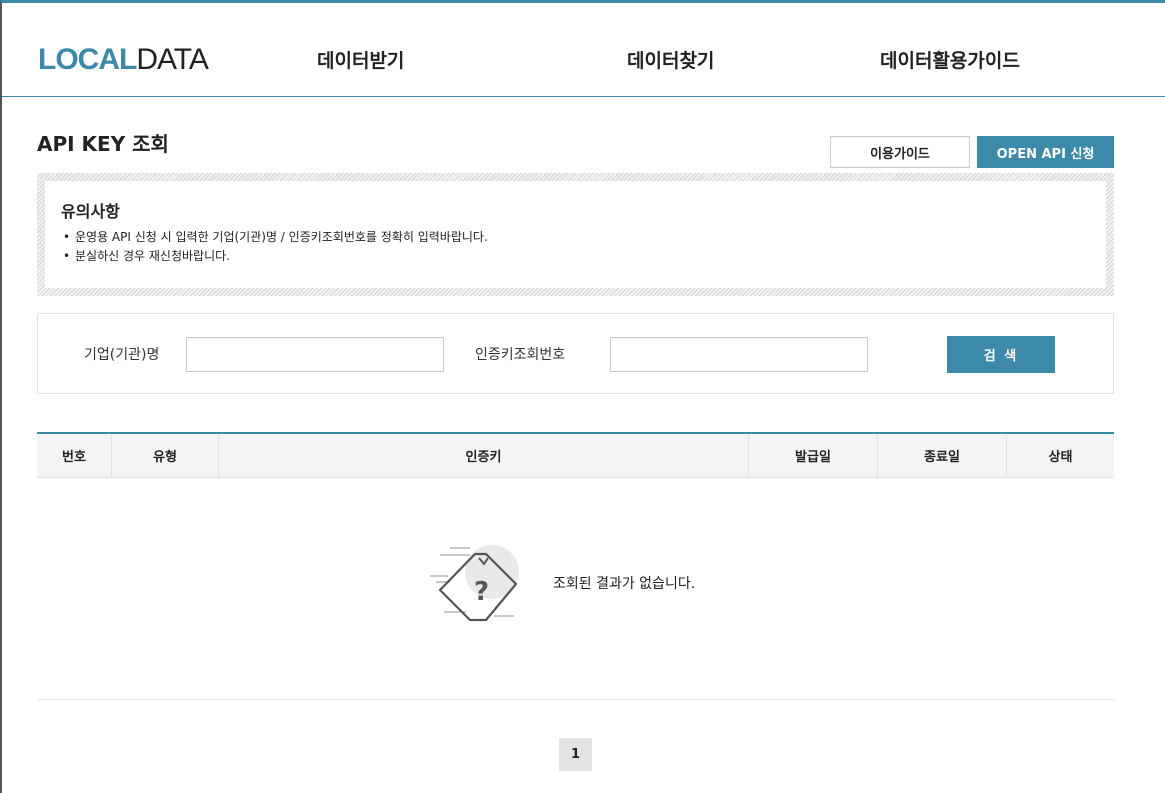  Describe the element at coordinates (520, 355) in the screenshot. I see `auth-key-lookup-label: 인증키조회번호` at that location.